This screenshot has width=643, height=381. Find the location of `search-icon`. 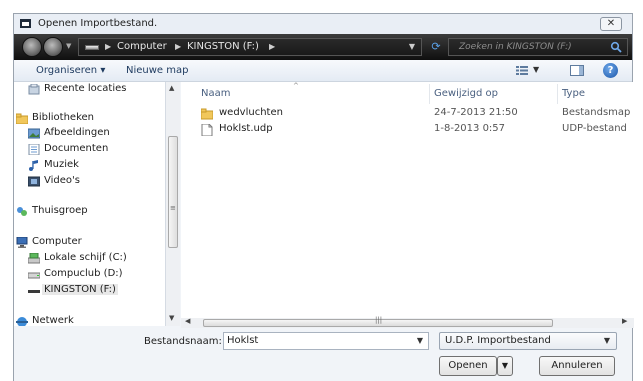

search-icon is located at coordinates (616, 47).